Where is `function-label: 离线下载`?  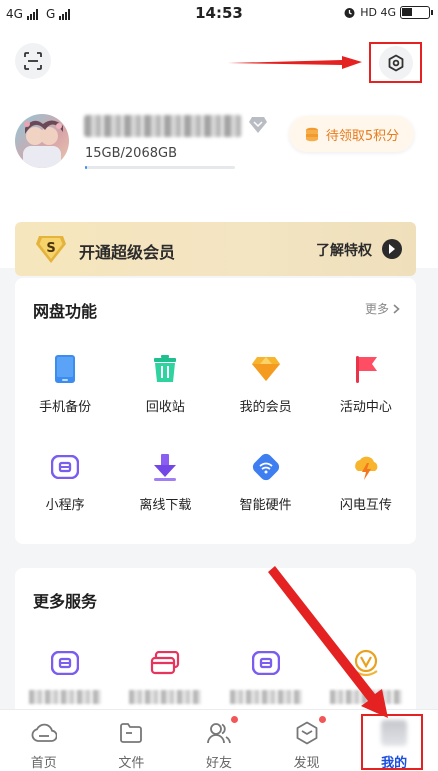 function-label: 离线下载 is located at coordinates (165, 505).